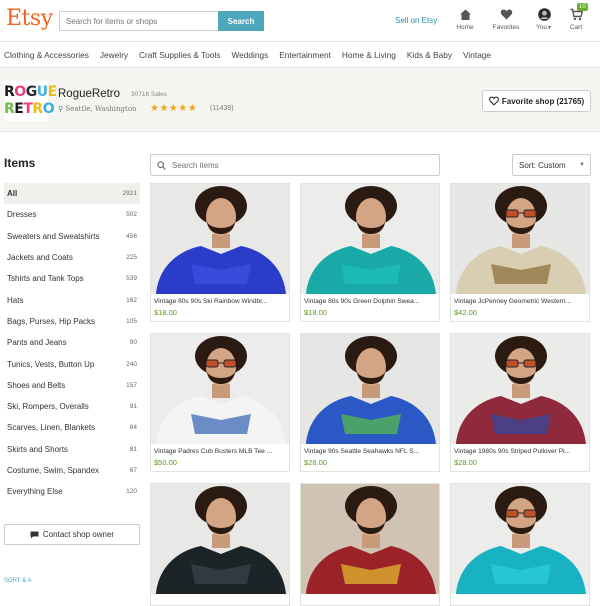 The height and width of the screenshot is (606, 600). What do you see at coordinates (506, 14) in the screenshot?
I see `heart-icon` at bounding box center [506, 14].